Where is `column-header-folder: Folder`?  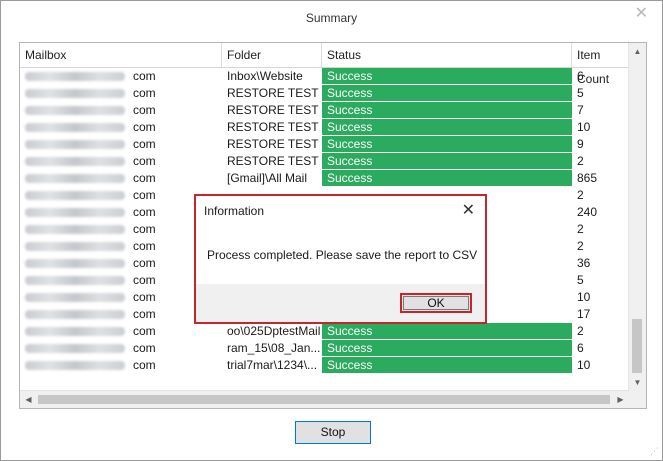 column-header-folder: Folder is located at coordinates (272, 55).